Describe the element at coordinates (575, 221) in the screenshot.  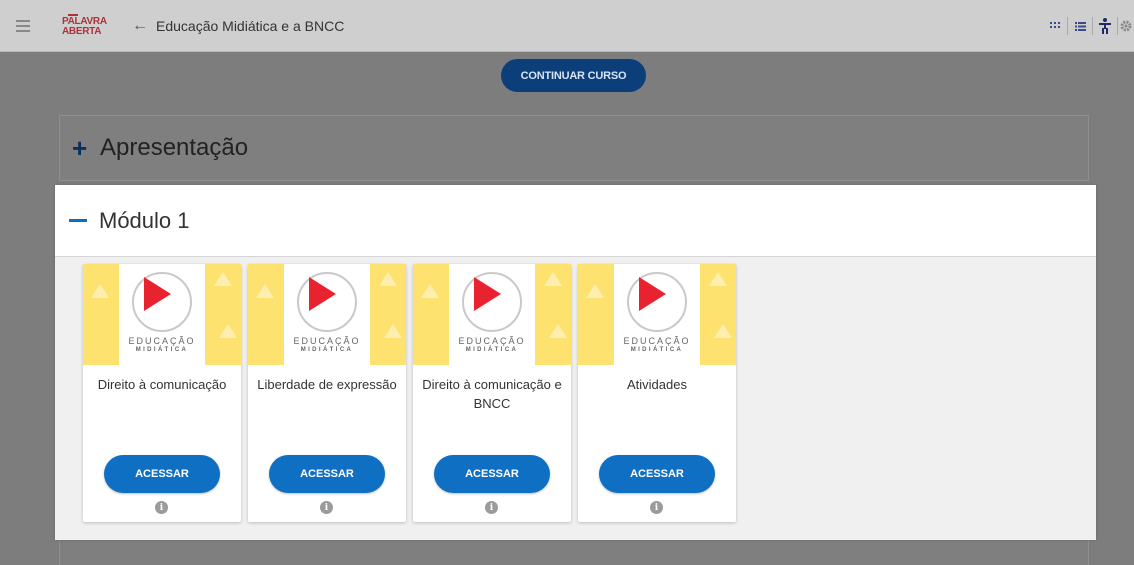
I see `module-header: Módulo 1` at that location.